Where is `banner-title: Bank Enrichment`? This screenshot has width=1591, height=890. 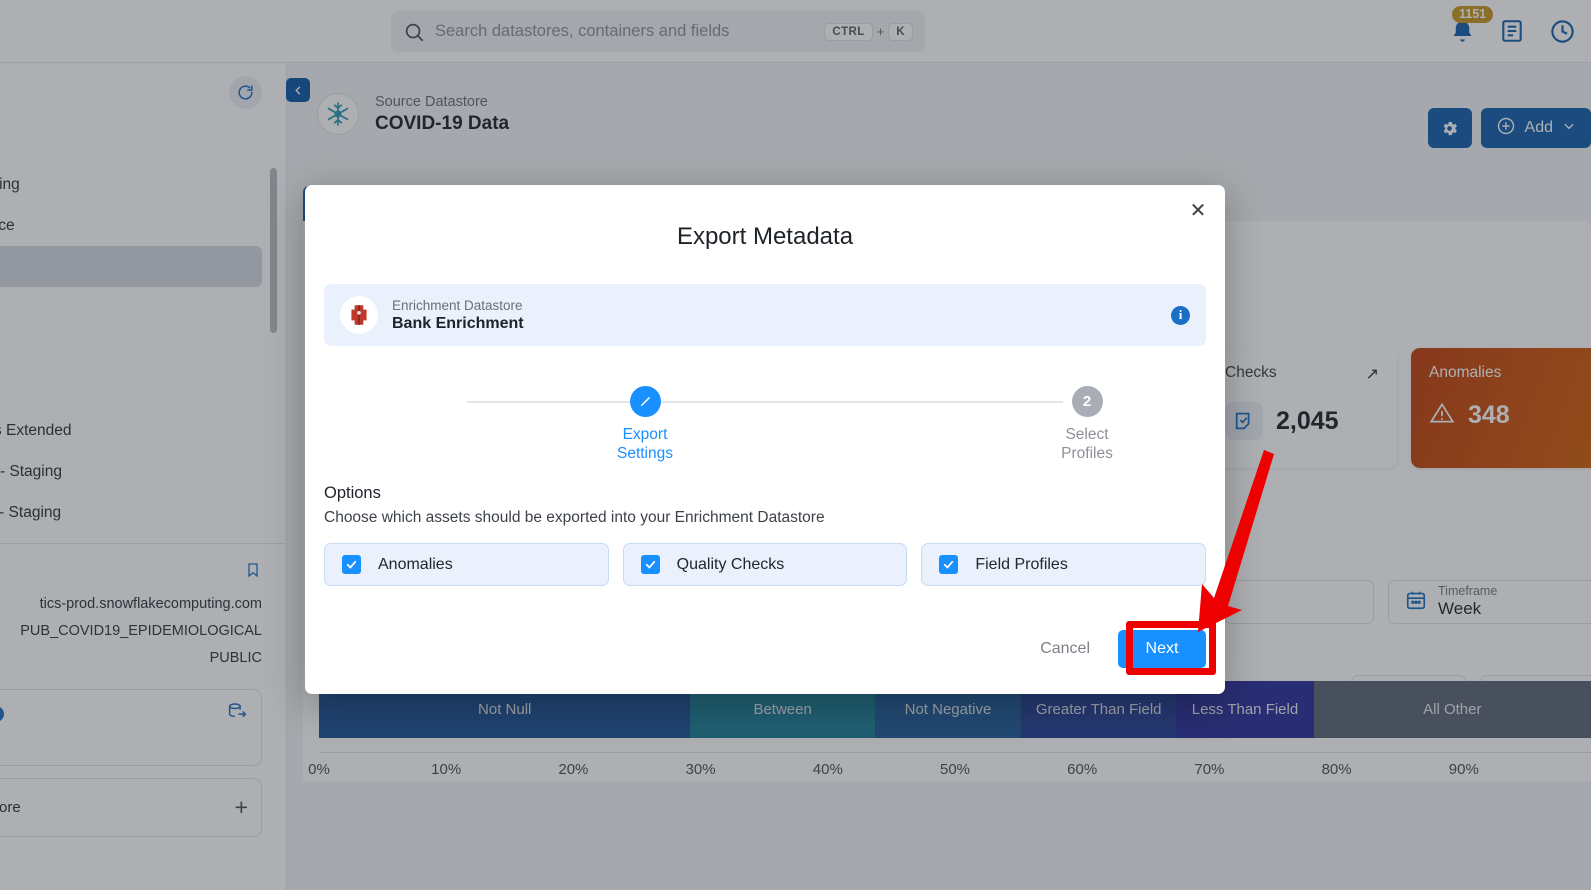
banner-title: Bank Enrichment is located at coordinates (458, 323).